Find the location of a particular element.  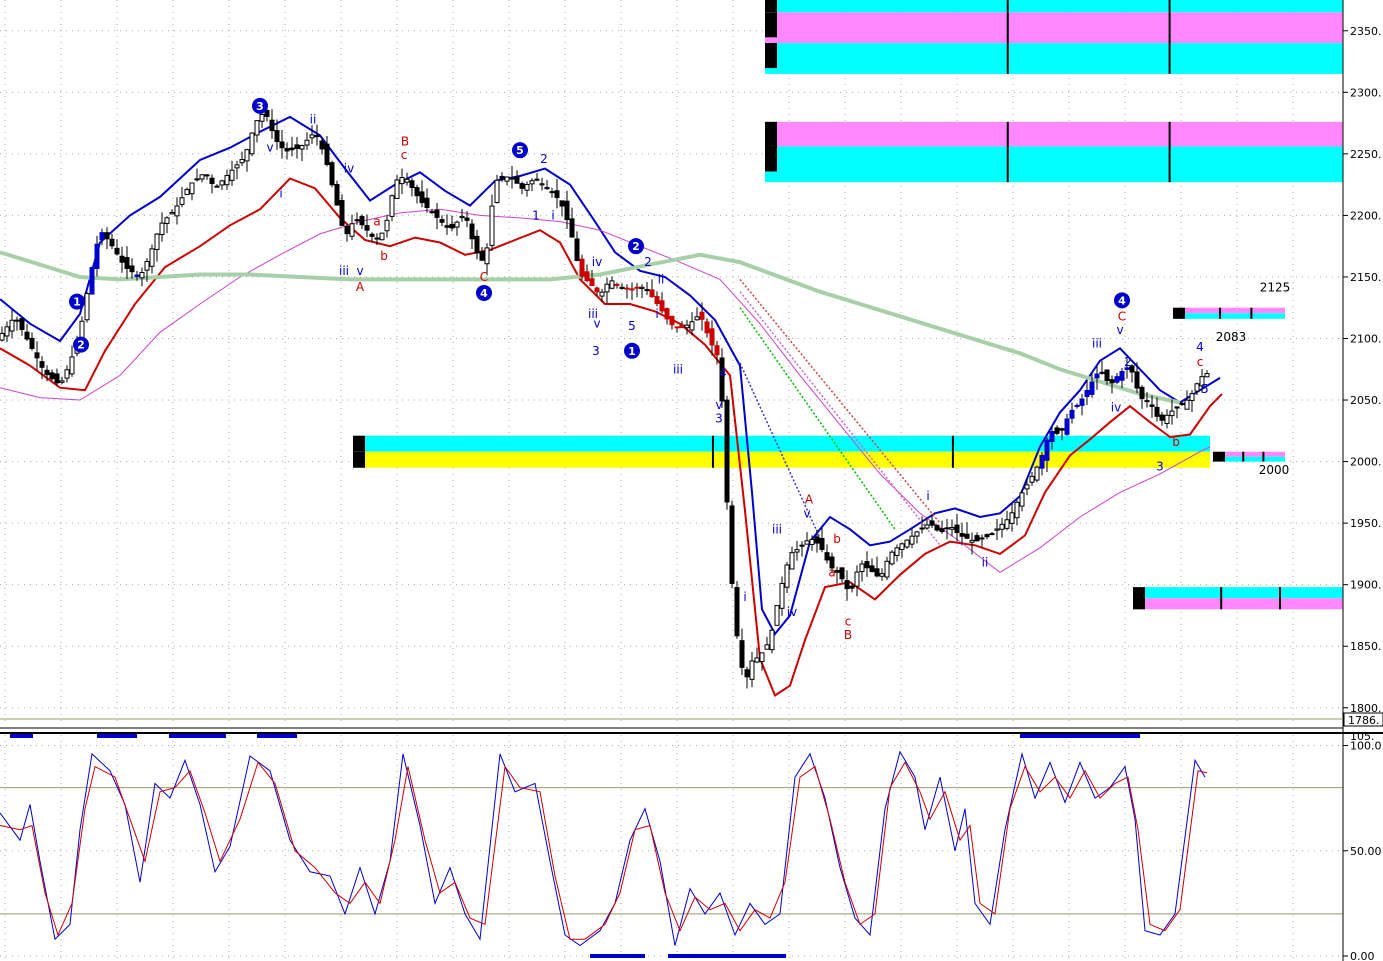

trendline is located at coordinates (840, 401).